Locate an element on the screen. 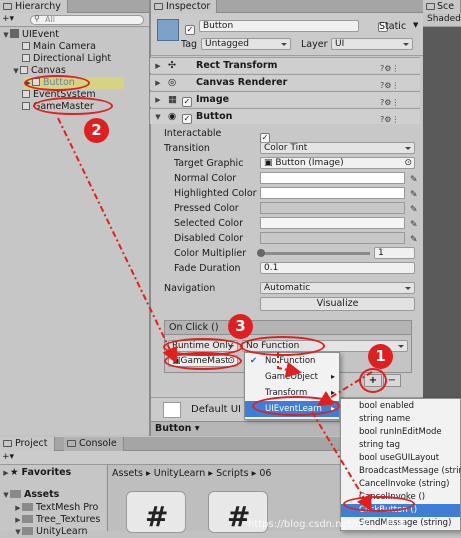 This screenshot has height=538, width=461. arrow-uieventlearn-to-clickbutton is located at coordinates (342, 461).